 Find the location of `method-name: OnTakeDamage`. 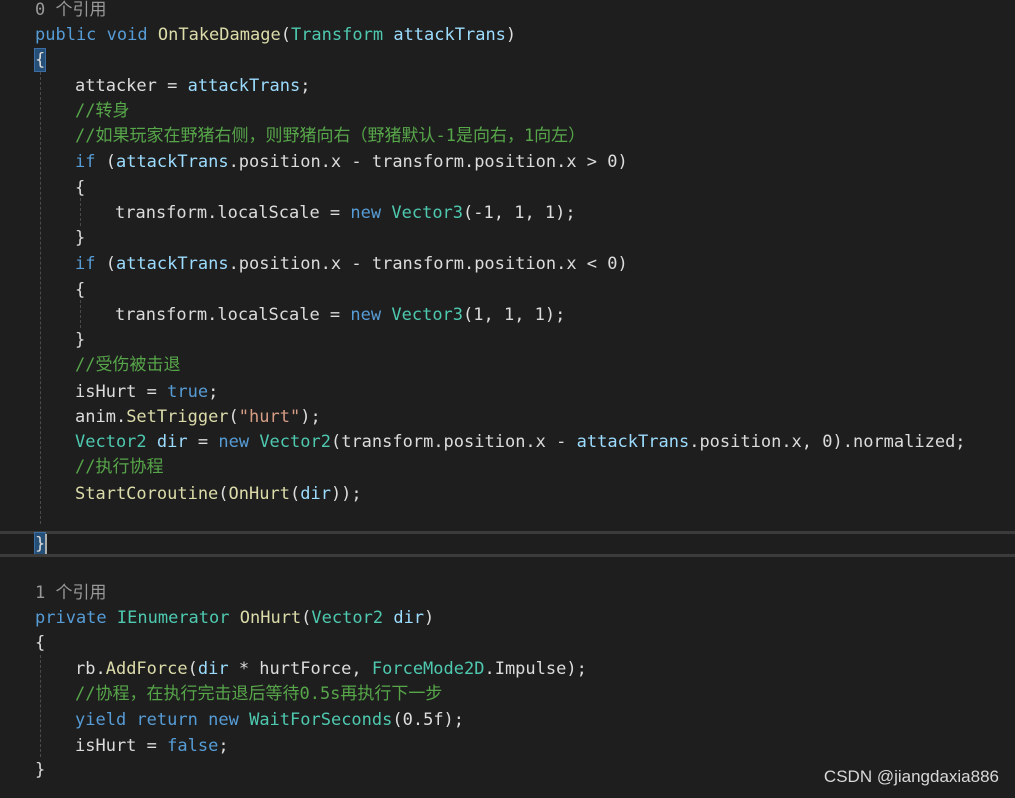

method-name: OnTakeDamage is located at coordinates (219, 35).